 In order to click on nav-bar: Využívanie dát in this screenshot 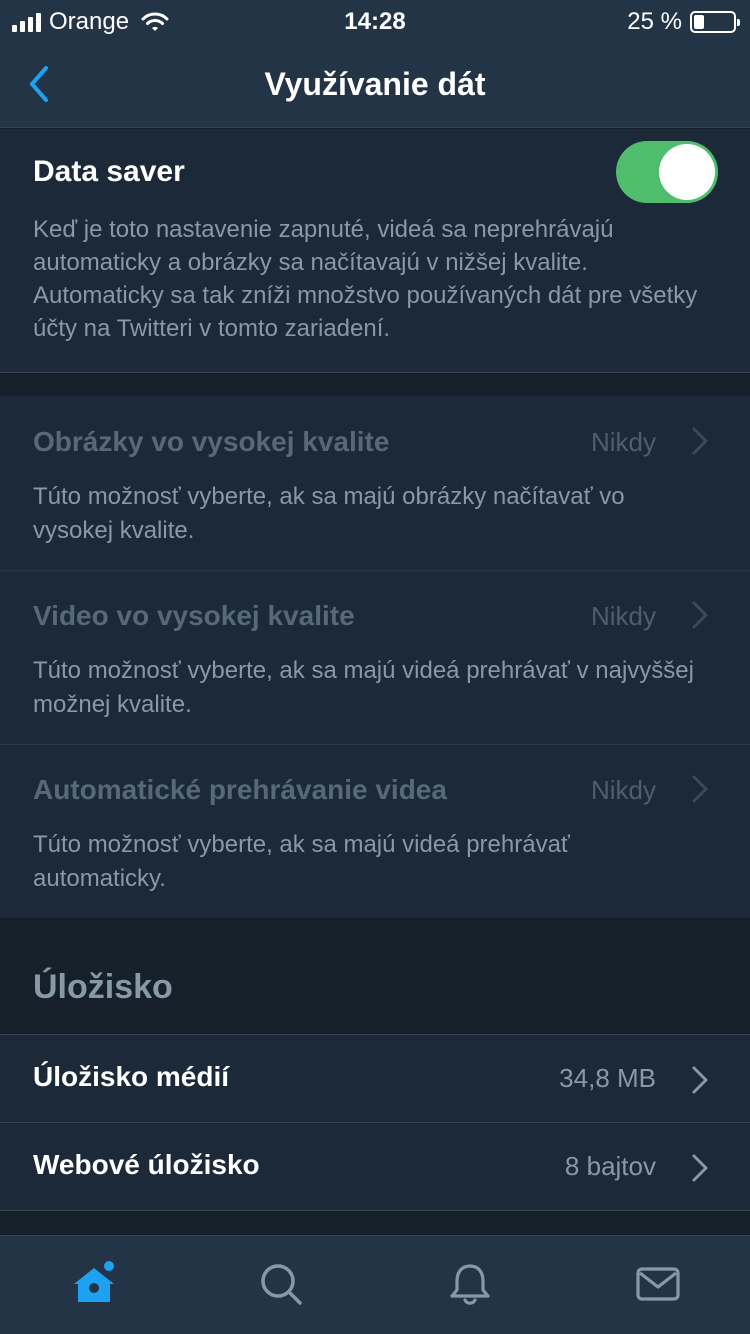, I will do `click(375, 84)`.